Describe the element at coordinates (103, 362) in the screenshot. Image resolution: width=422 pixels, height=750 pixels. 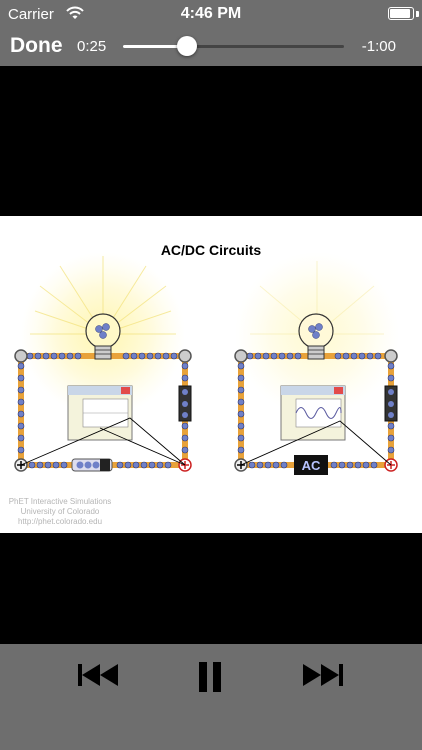
I see `circuit-panel-left` at that location.